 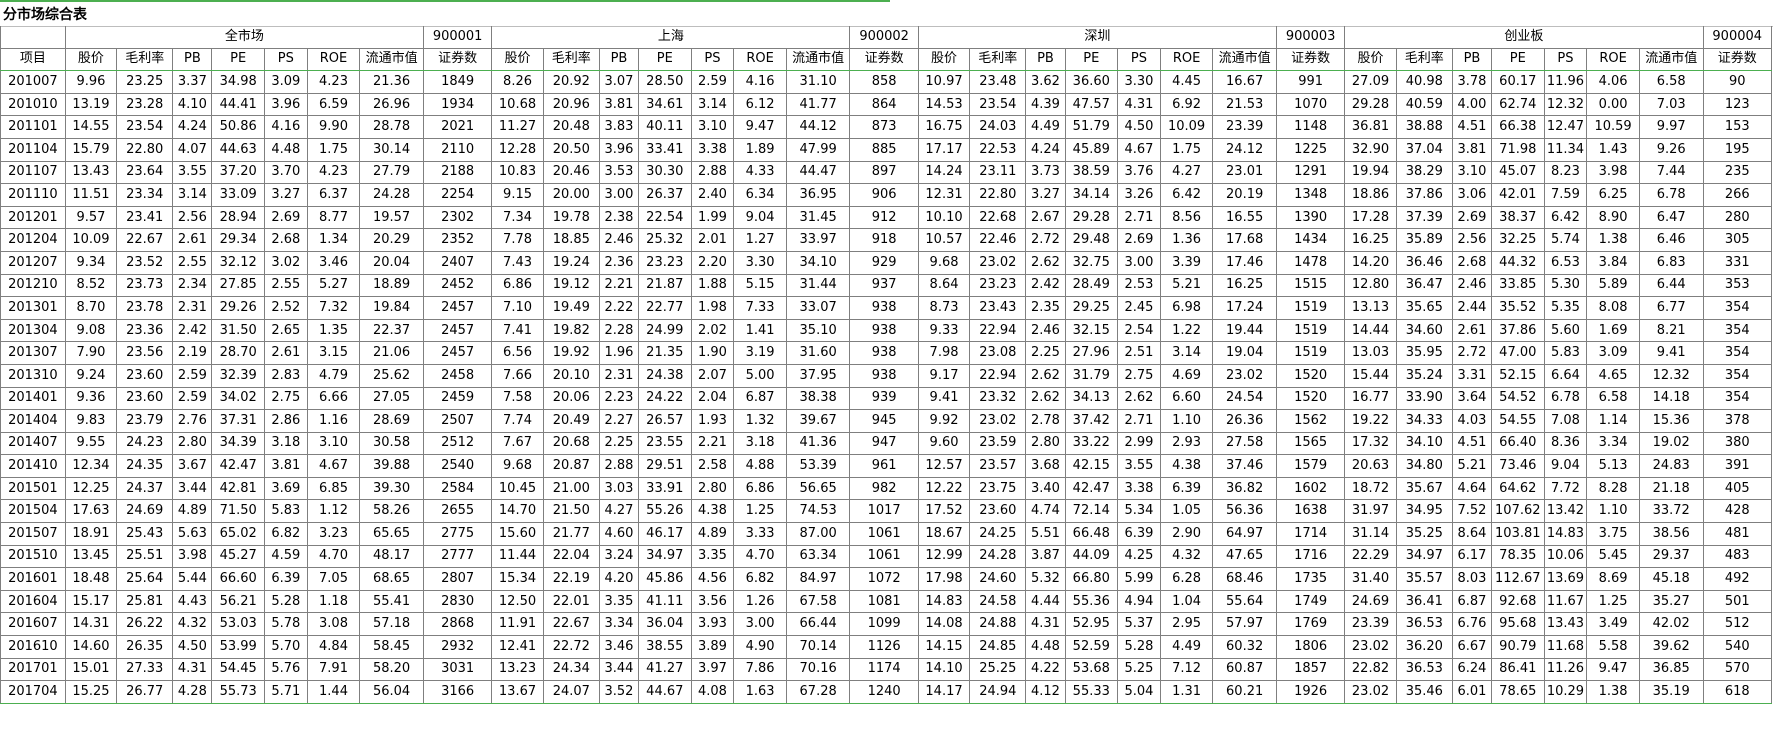 What do you see at coordinates (333, 488) in the screenshot?
I see `data-cell: 6.85` at bounding box center [333, 488].